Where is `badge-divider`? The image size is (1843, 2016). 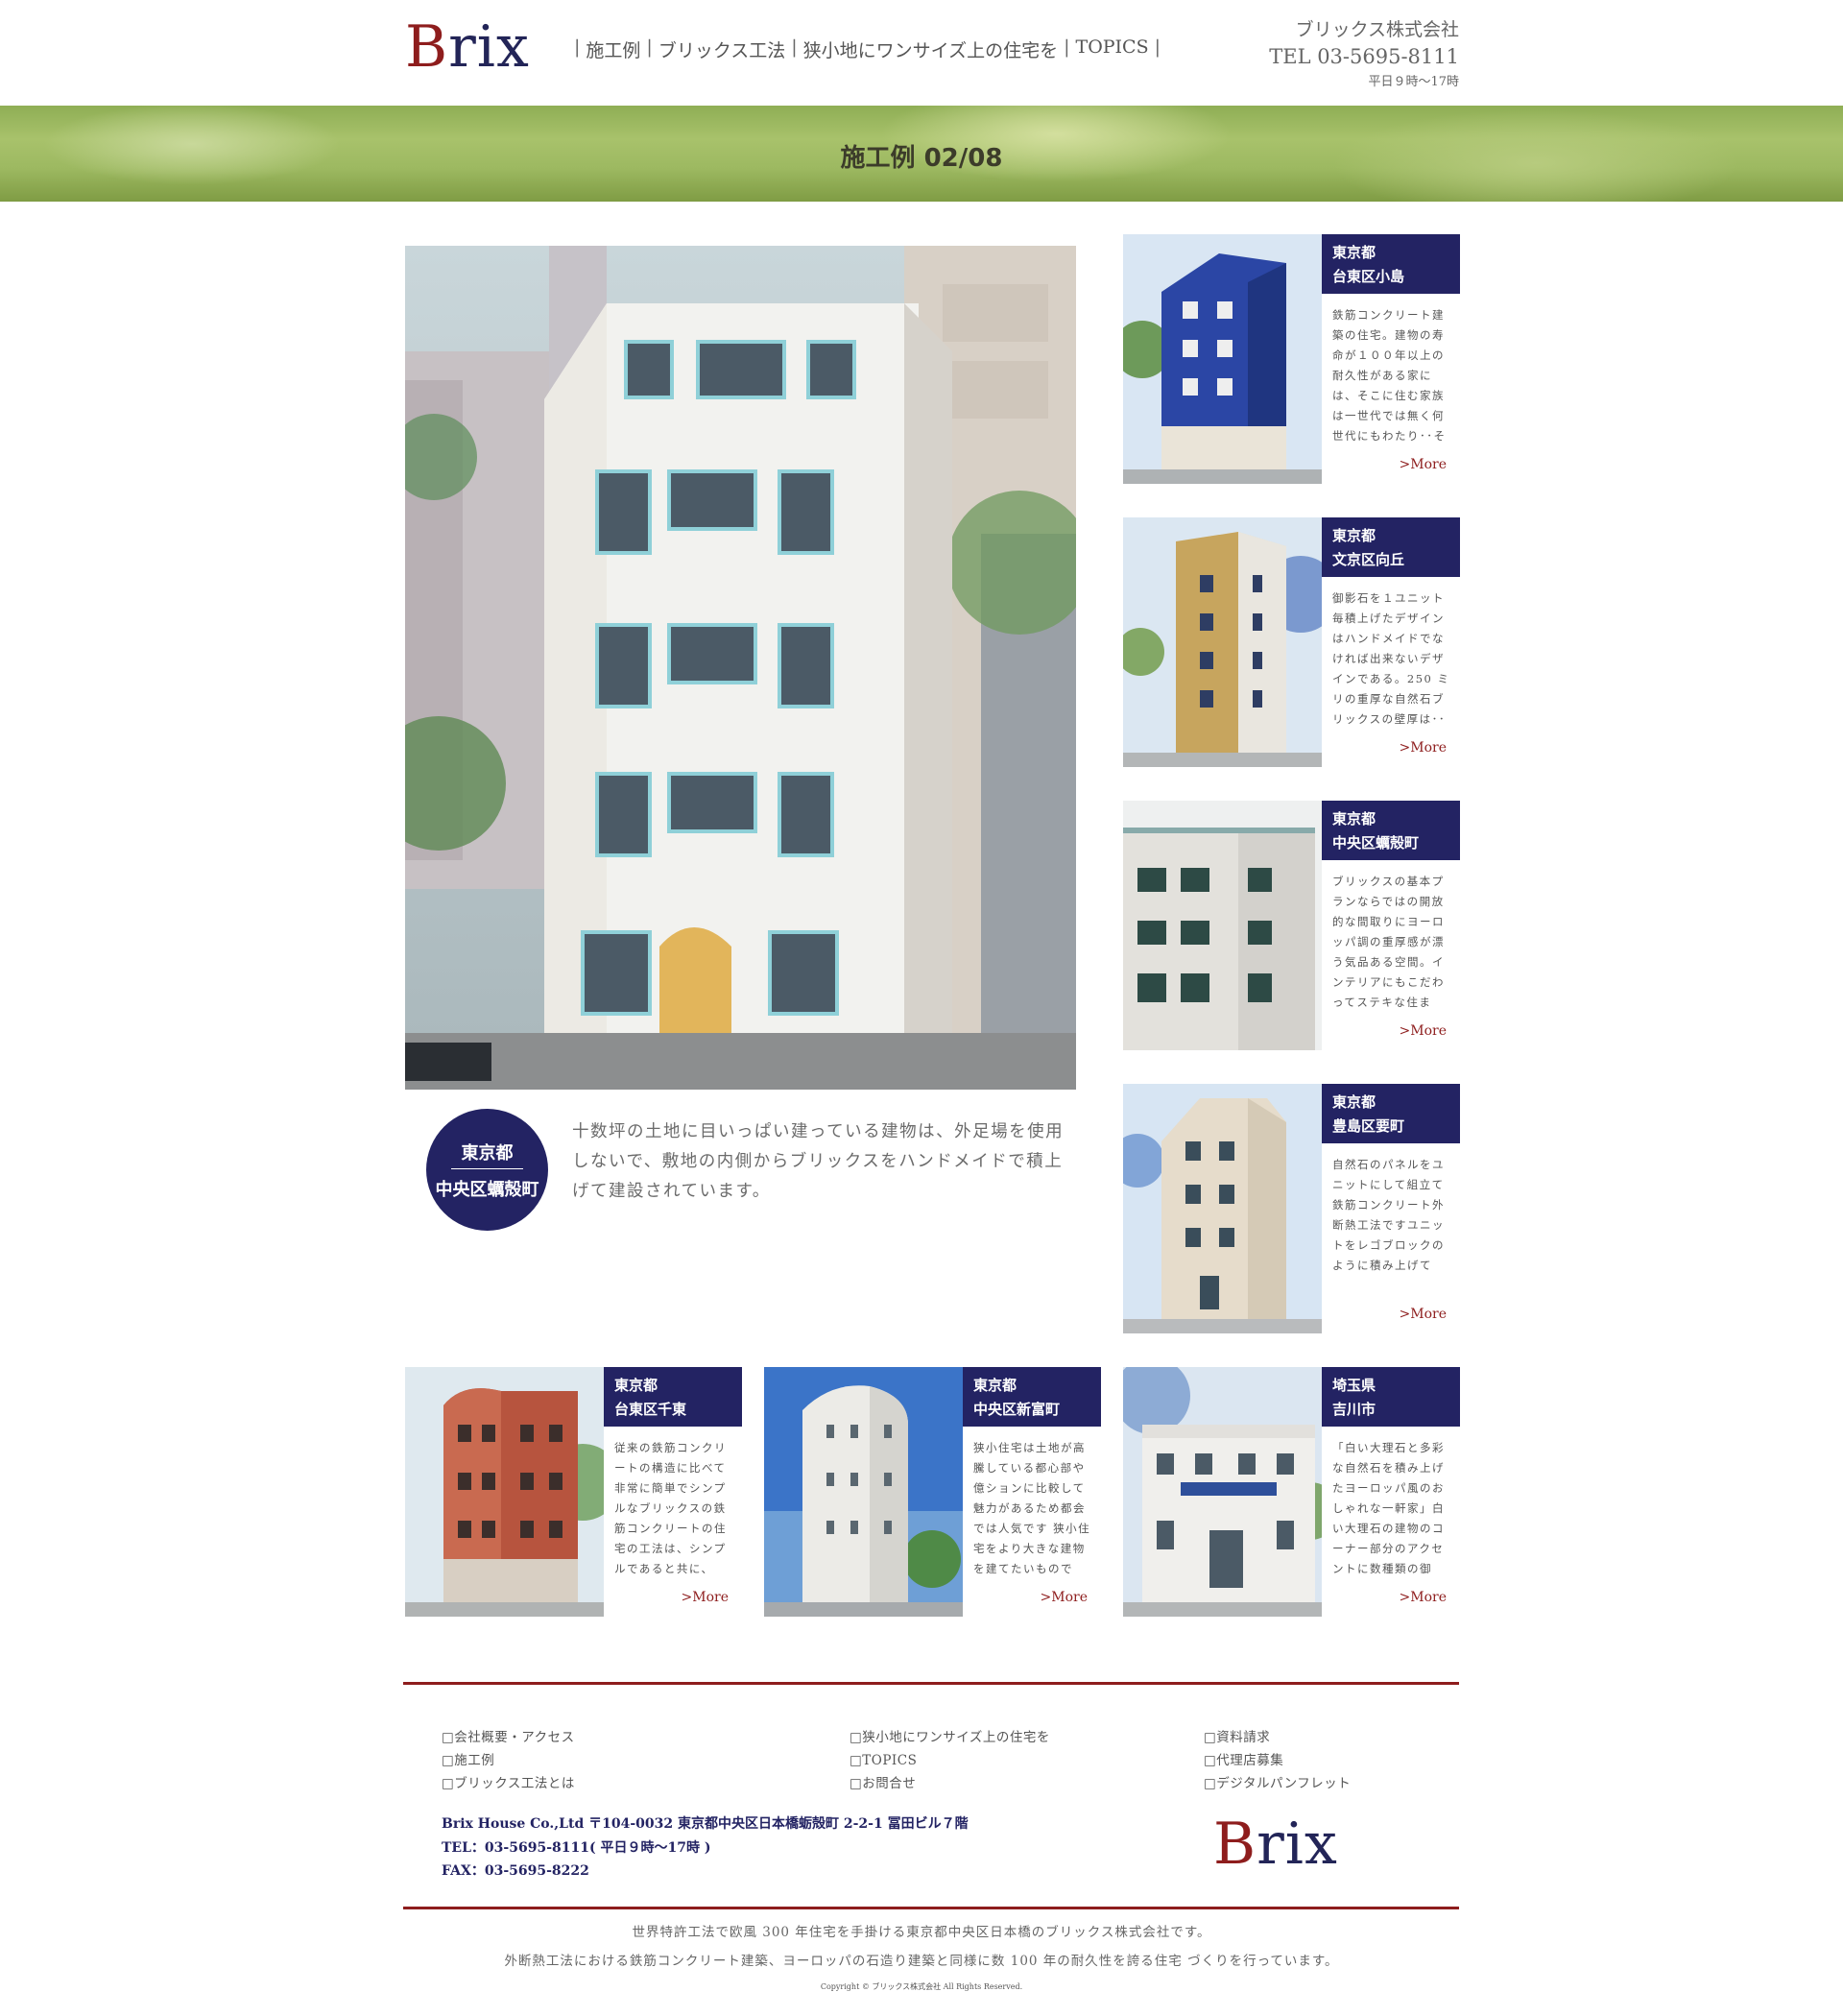 badge-divider is located at coordinates (487, 1168).